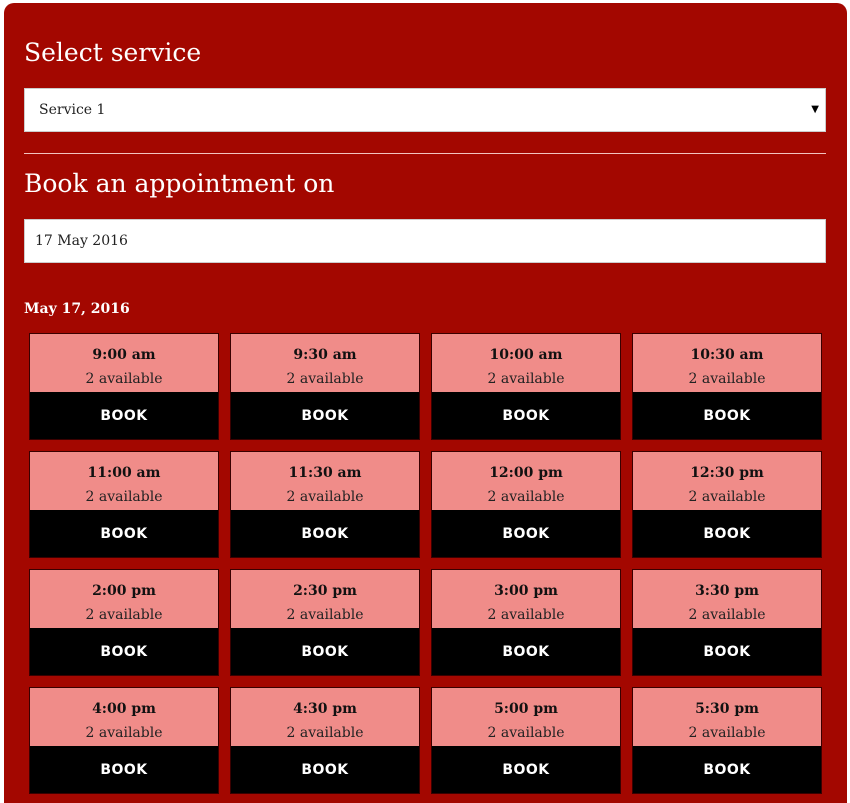 The image size is (850, 803). I want to click on time-slot-card: 9:00 am 2 available BOOK, so click(124, 386).